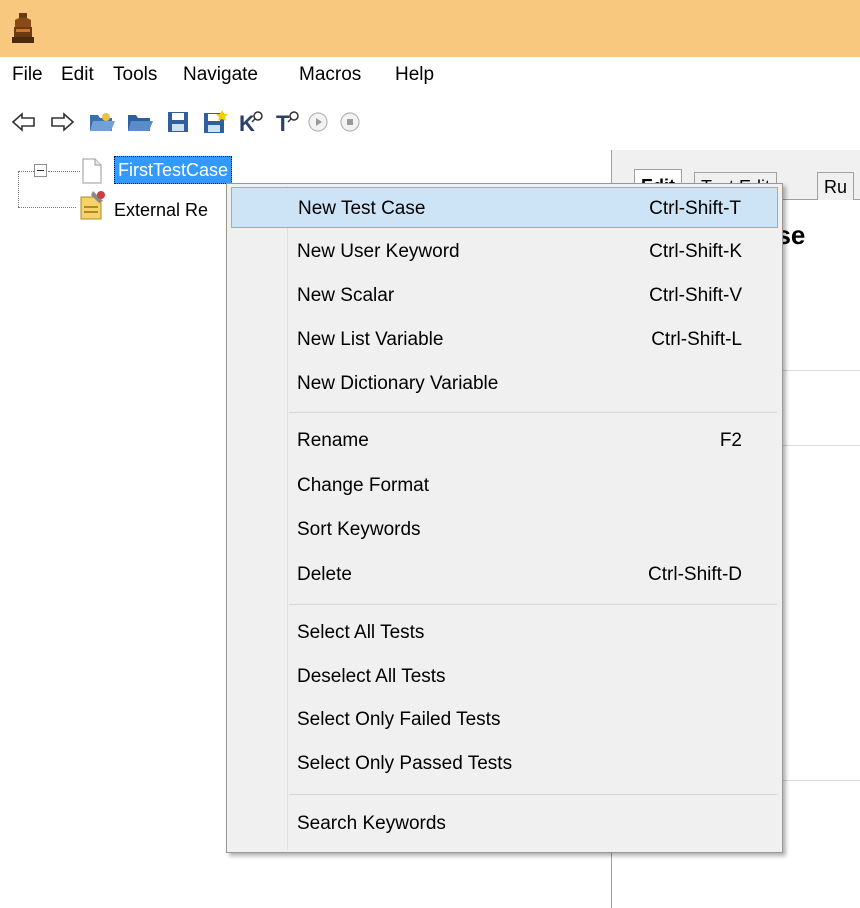  I want to click on menu-item-label: New Test Case, so click(362, 208).